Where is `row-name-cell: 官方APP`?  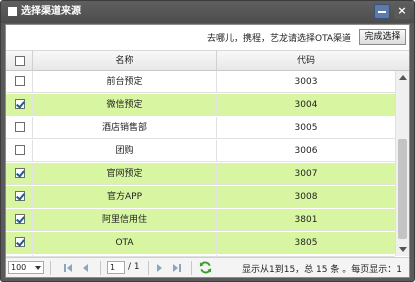 row-name-cell: 官方APP is located at coordinates (125, 197).